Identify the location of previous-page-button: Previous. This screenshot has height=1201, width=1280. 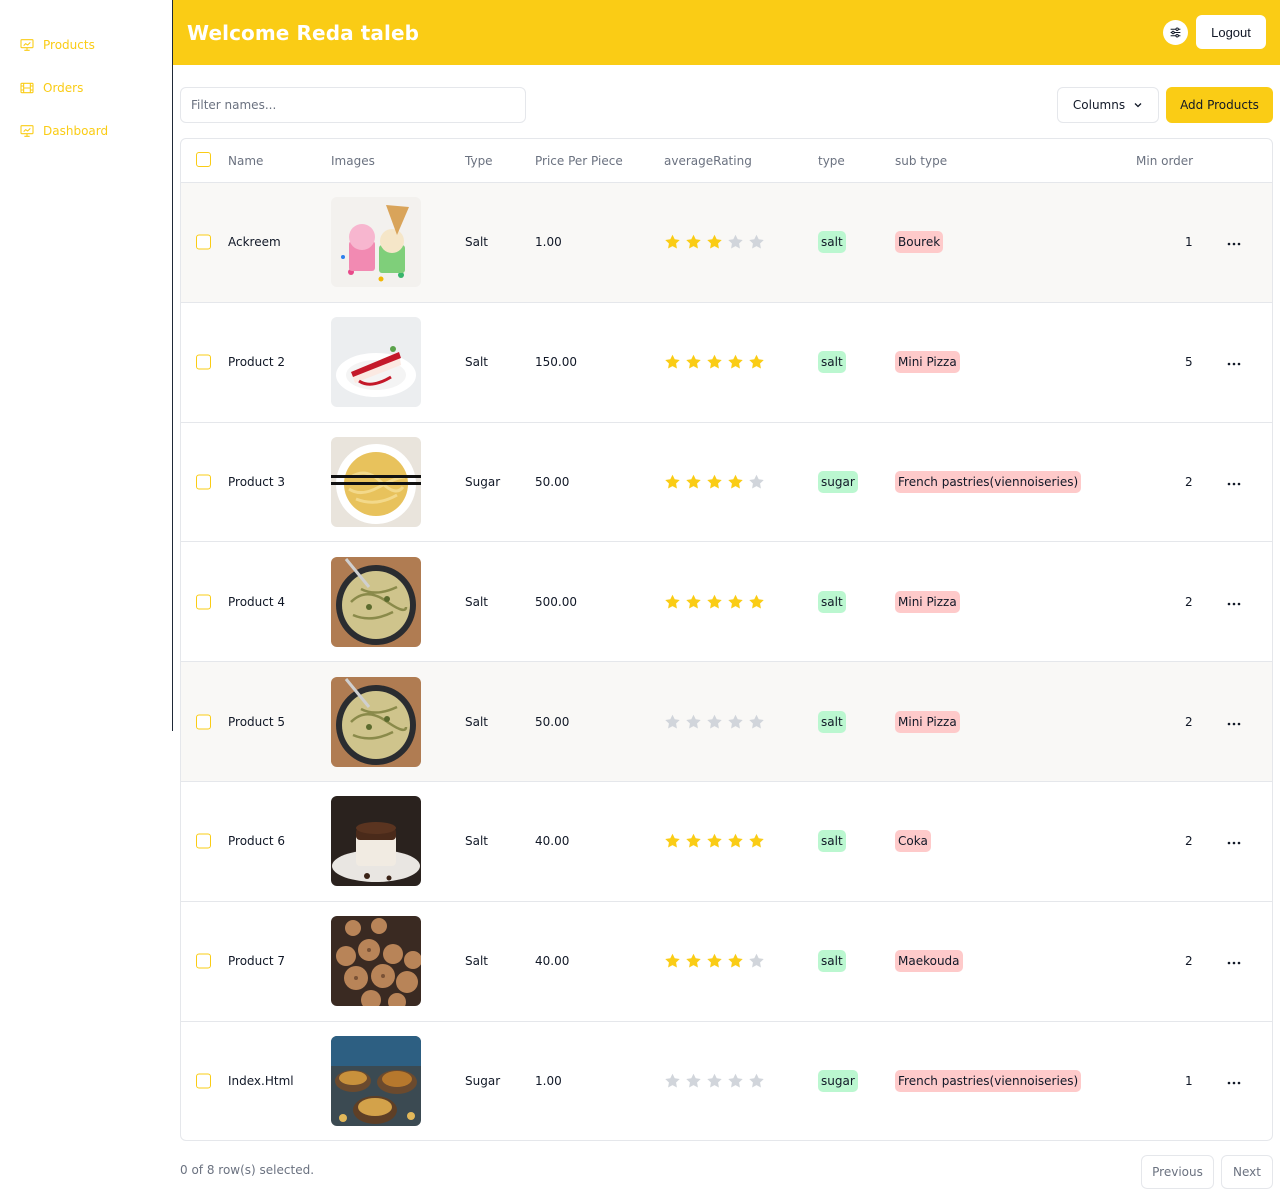
(1177, 1172).